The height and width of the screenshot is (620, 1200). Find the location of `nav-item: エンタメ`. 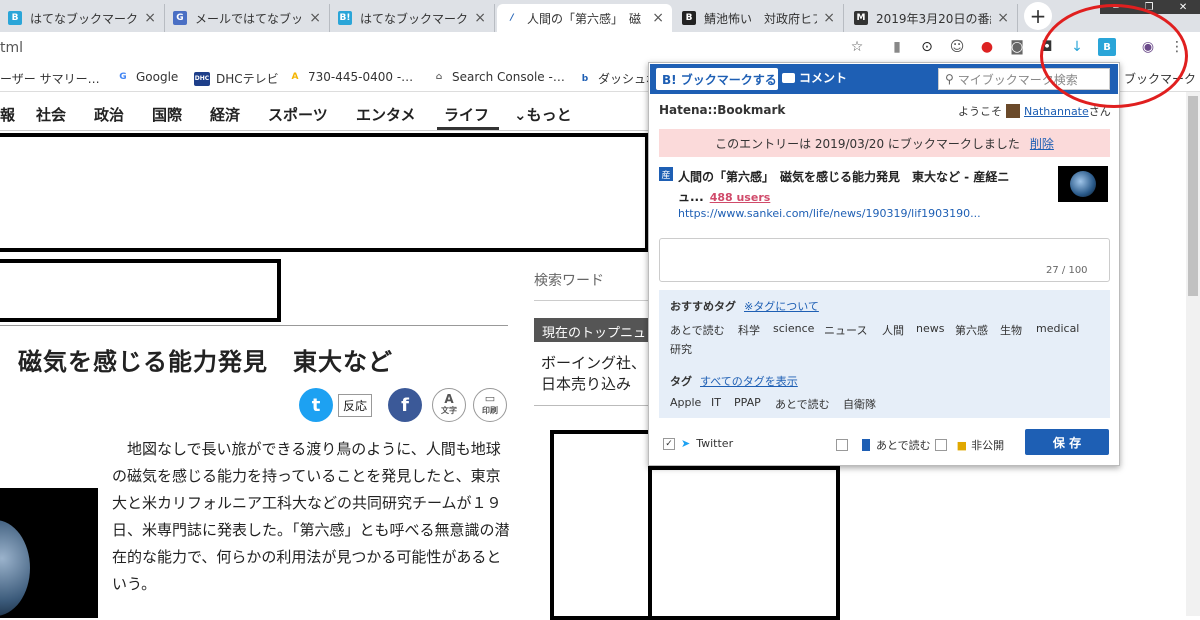

nav-item: エンタメ is located at coordinates (386, 114).